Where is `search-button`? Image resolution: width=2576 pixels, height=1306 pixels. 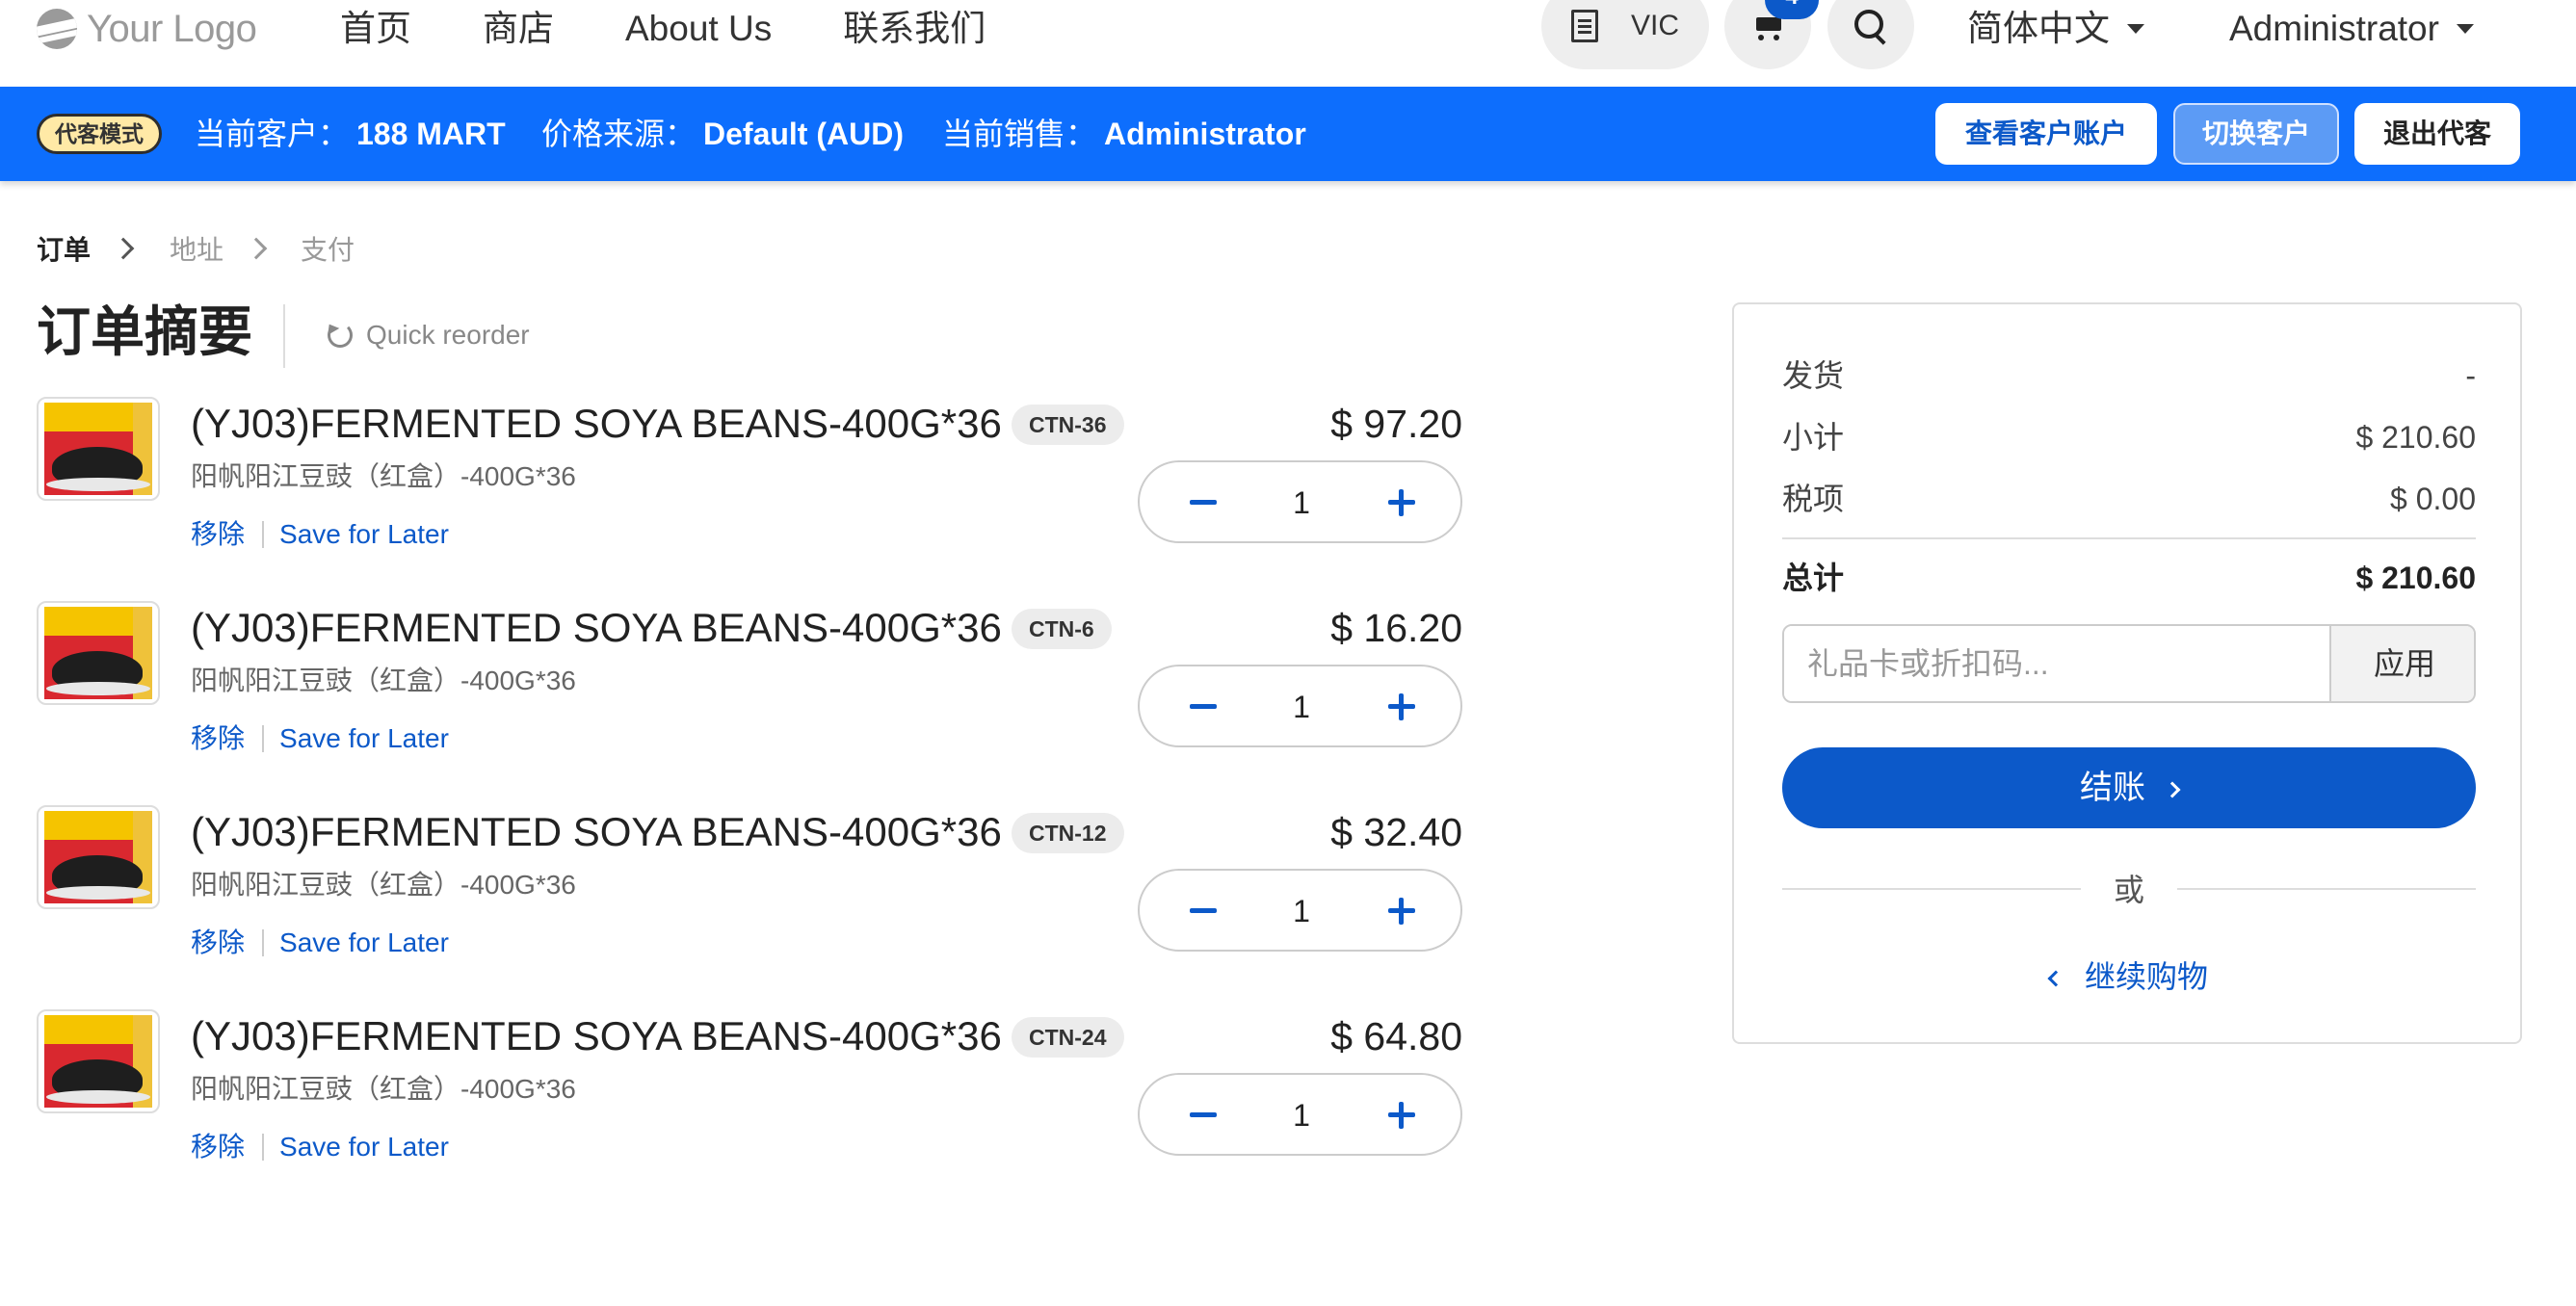 search-button is located at coordinates (1871, 34).